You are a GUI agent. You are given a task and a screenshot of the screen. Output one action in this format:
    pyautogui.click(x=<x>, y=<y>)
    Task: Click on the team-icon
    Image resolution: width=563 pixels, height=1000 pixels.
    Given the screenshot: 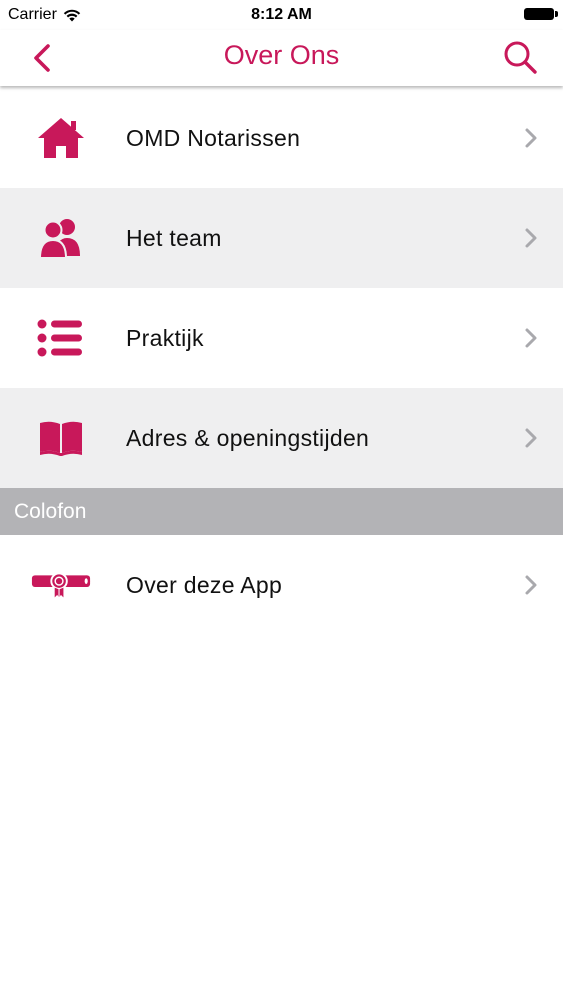 What is the action you would take?
    pyautogui.click(x=61, y=238)
    